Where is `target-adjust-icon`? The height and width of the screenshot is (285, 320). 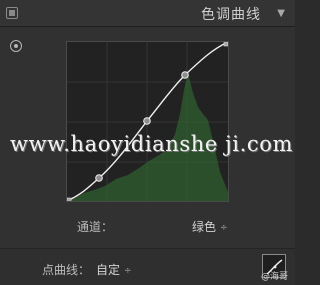 target-adjust-icon is located at coordinates (16, 46).